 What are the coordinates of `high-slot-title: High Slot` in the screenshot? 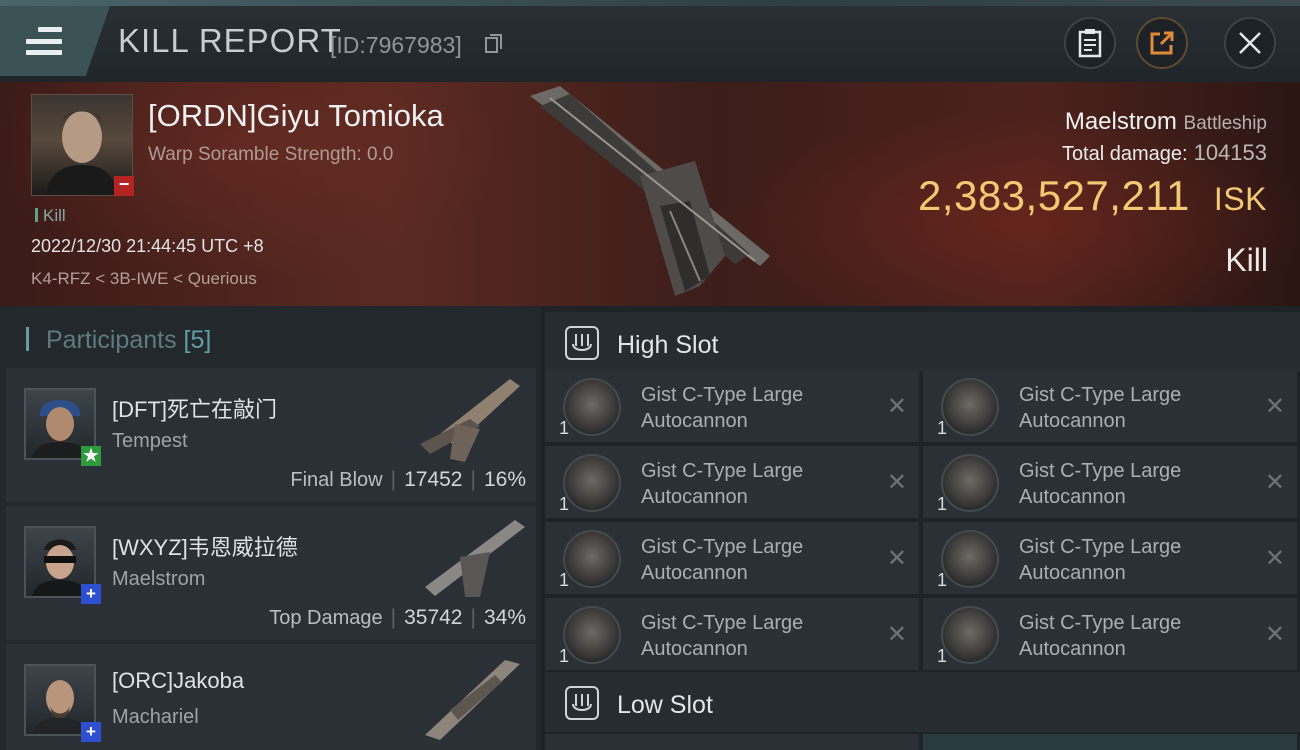 It's located at (668, 345).